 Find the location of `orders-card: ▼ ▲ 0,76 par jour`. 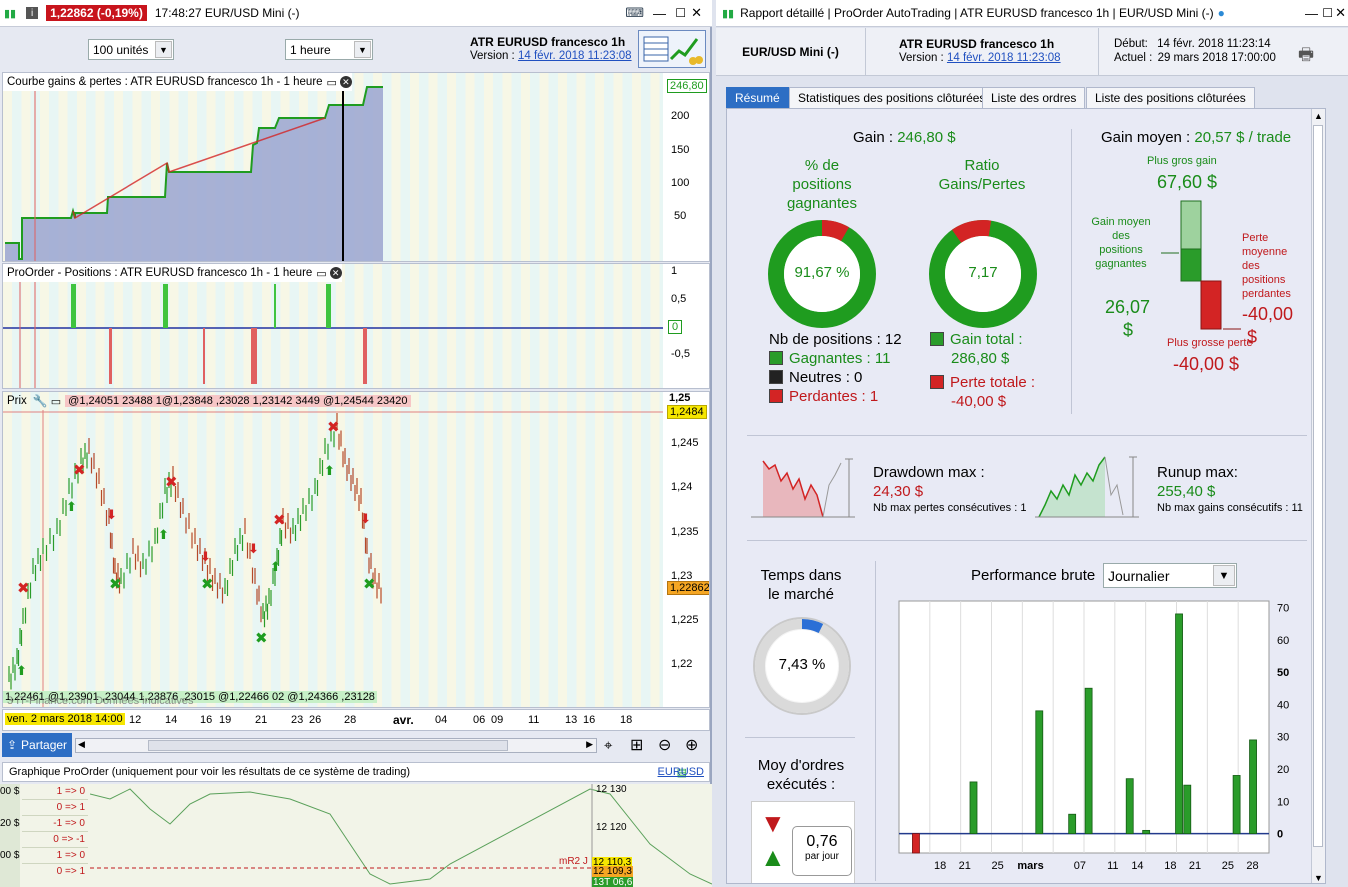

orders-card: ▼ ▲ 0,76 par jour is located at coordinates (803, 842).